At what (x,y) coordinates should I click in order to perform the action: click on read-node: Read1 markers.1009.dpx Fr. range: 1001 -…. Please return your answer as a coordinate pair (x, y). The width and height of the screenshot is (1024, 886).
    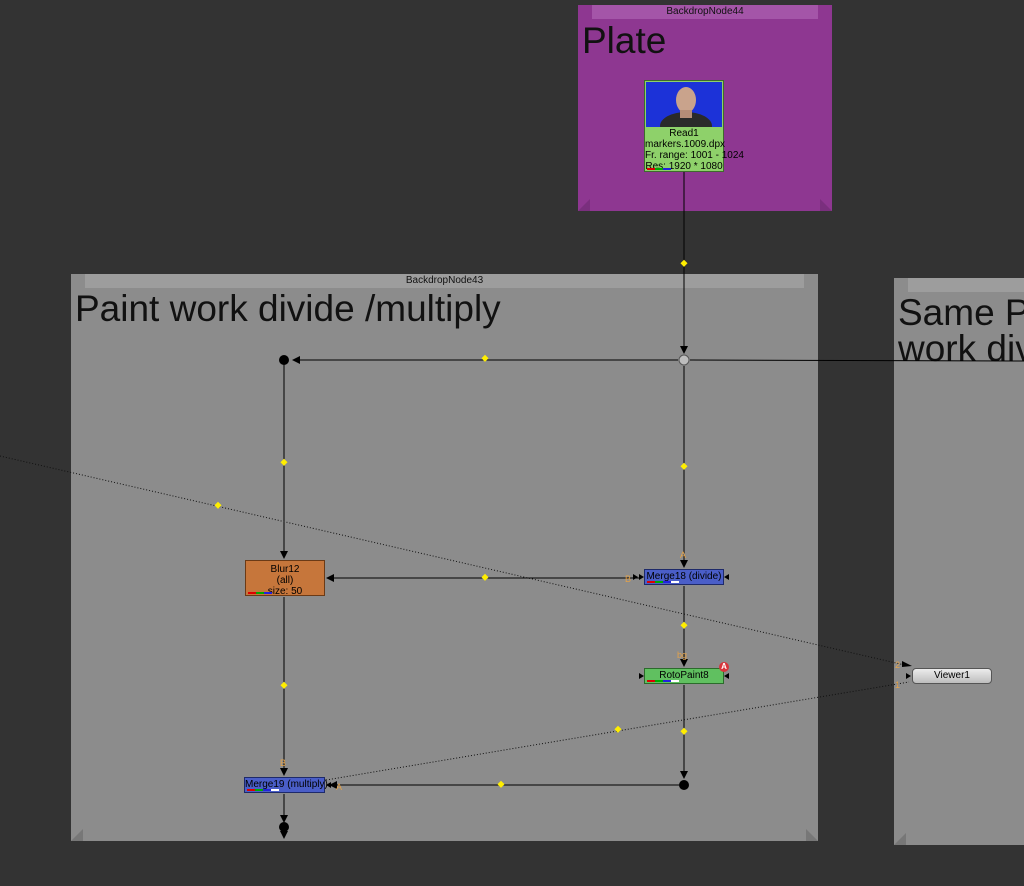
    Looking at the image, I should click on (694, 126).